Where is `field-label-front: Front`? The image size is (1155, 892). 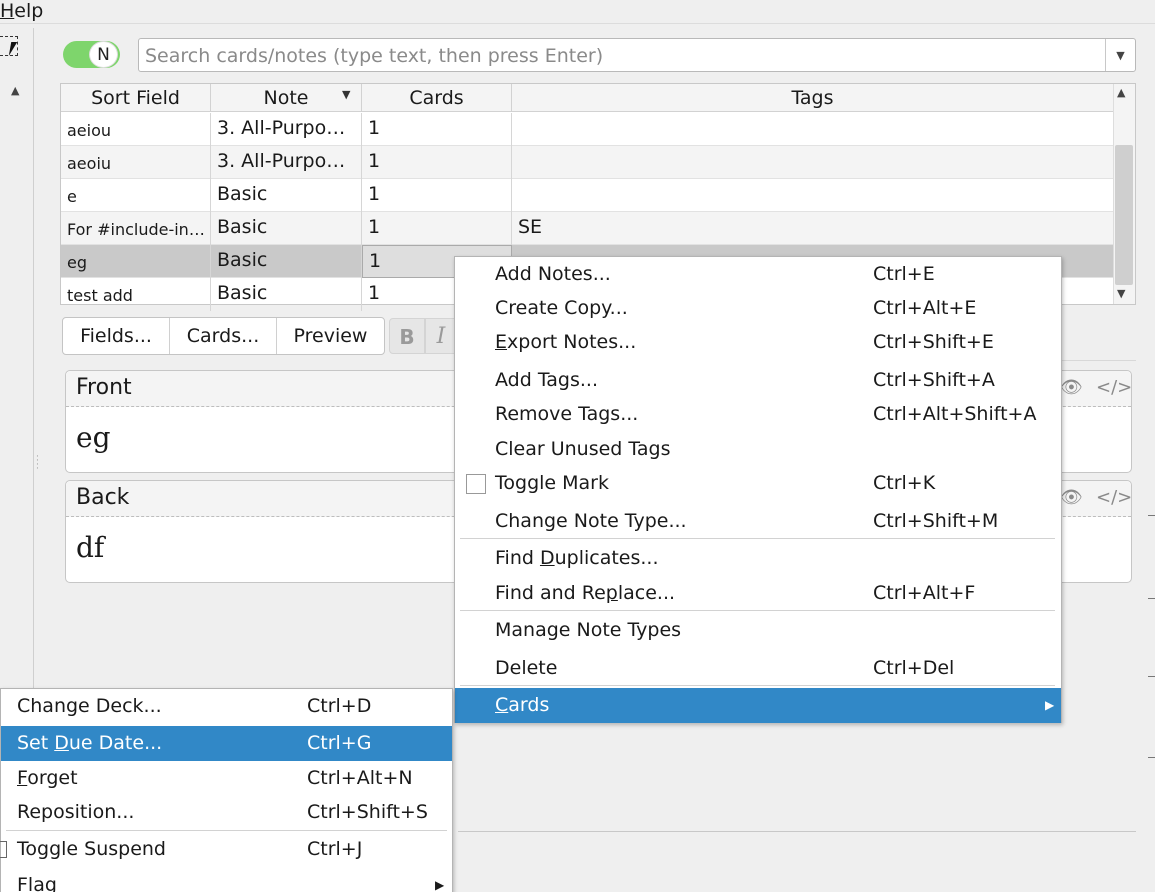 field-label-front: Front is located at coordinates (104, 387).